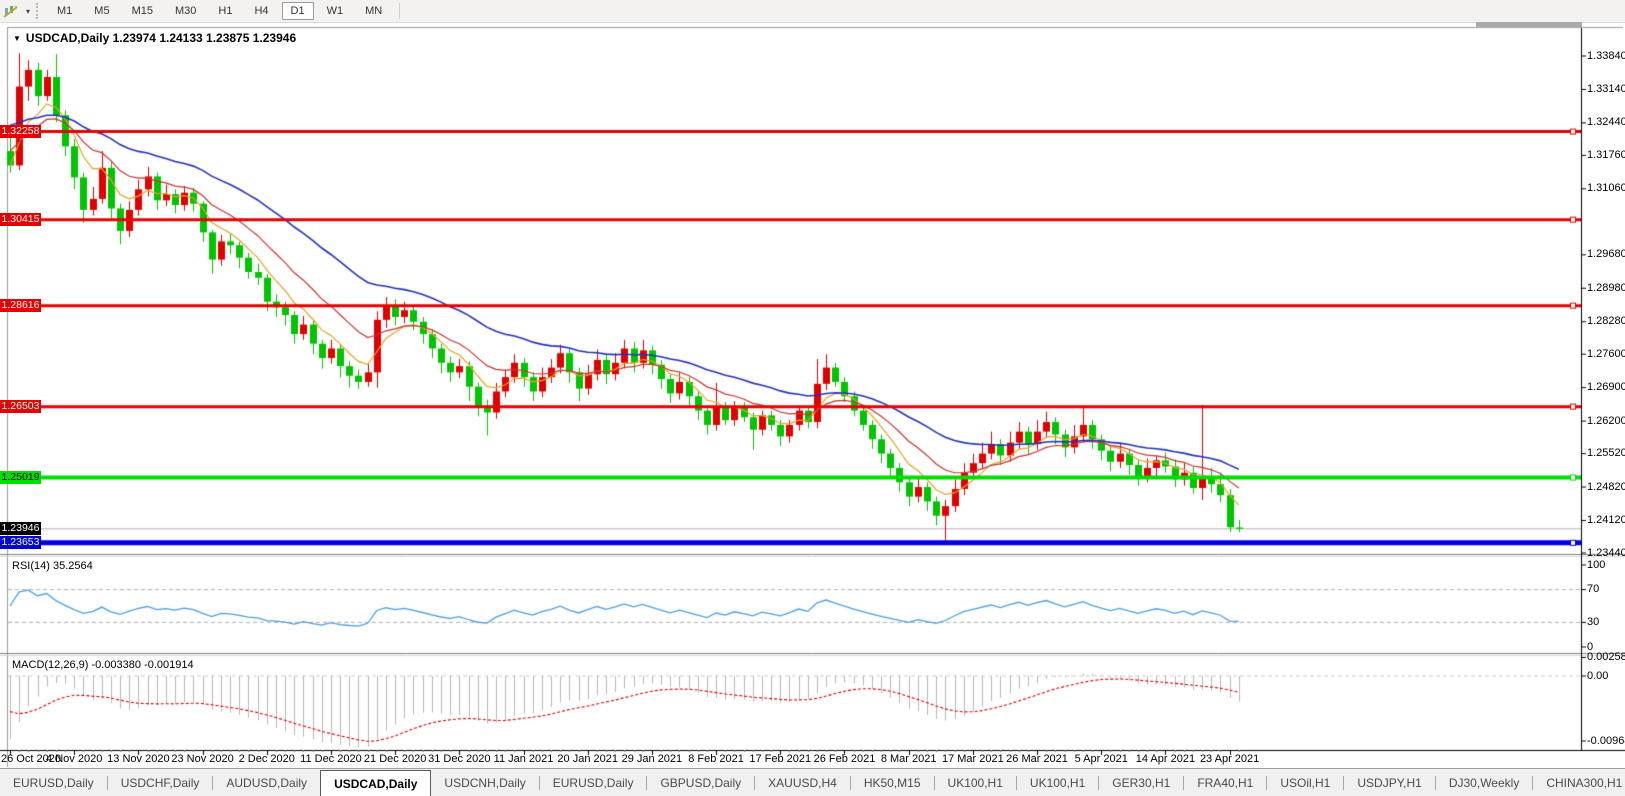  What do you see at coordinates (11, 11) in the screenshot?
I see `chart-mode-icon` at bounding box center [11, 11].